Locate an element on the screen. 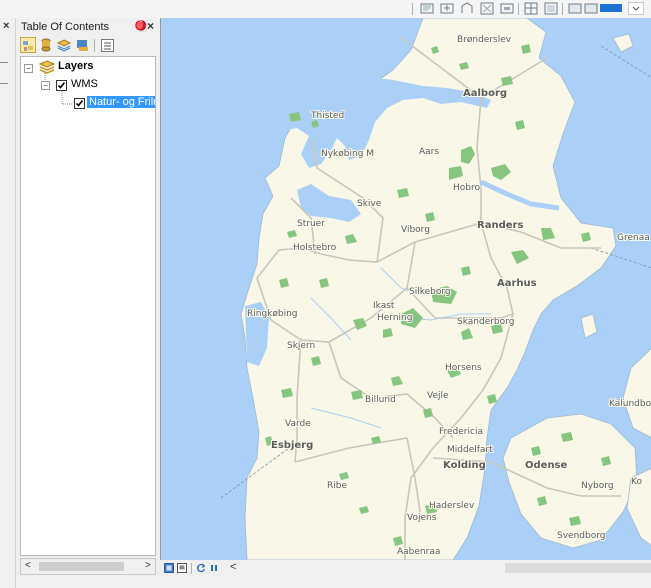  list-by-visibility-icon is located at coordinates (64, 45).